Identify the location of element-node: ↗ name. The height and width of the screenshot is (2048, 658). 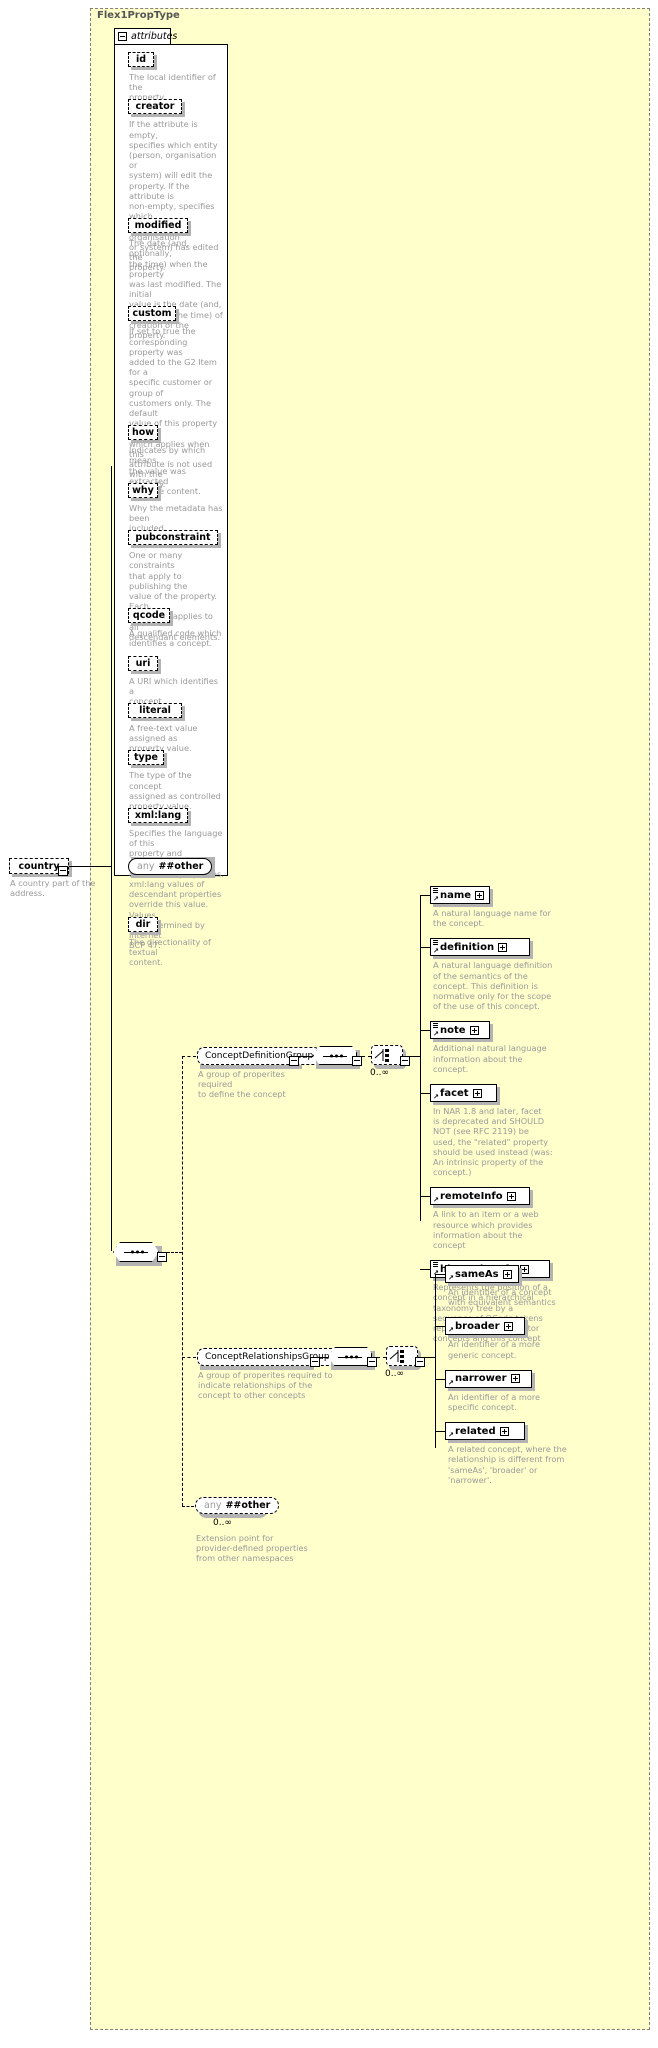
(460, 895).